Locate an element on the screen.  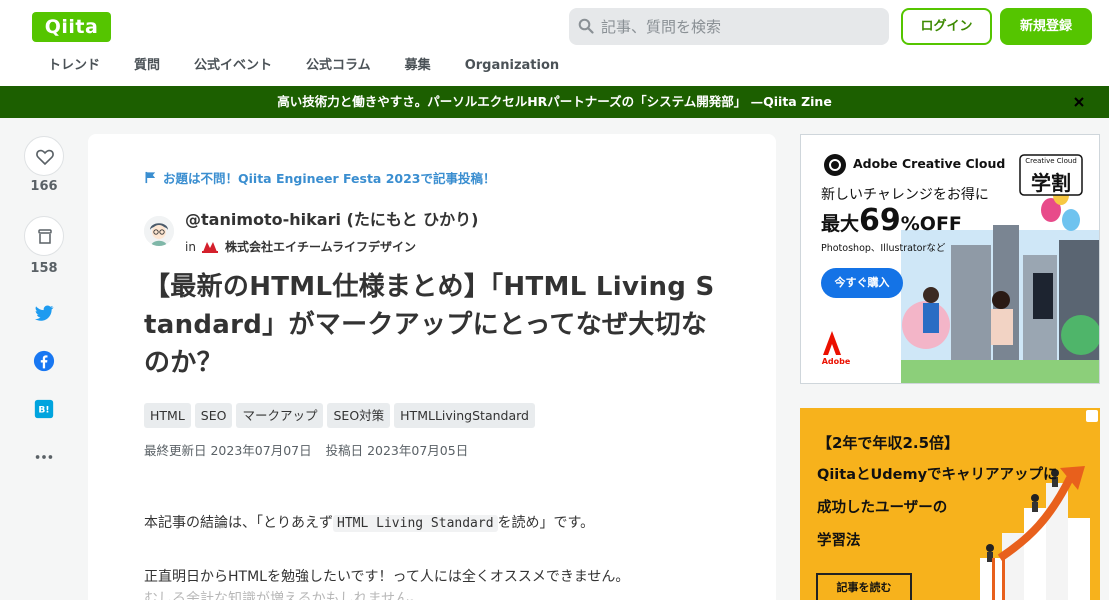
search-icon is located at coordinates (586, 26).